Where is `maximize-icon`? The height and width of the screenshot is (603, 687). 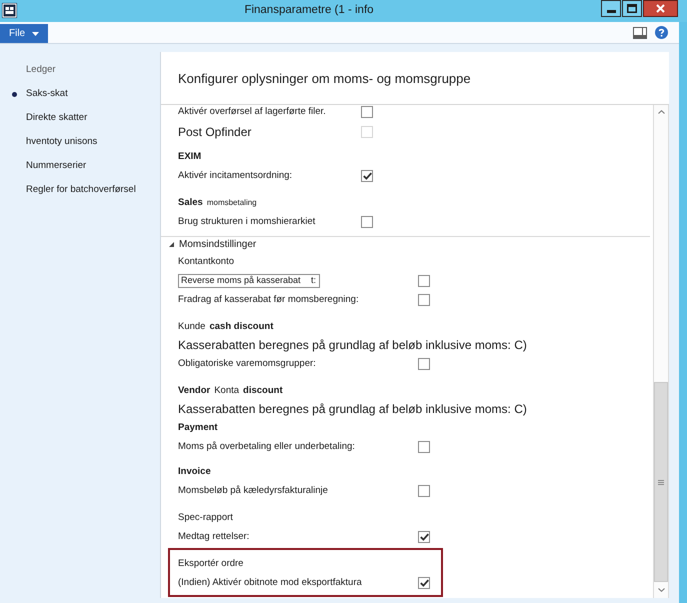 maximize-icon is located at coordinates (632, 8).